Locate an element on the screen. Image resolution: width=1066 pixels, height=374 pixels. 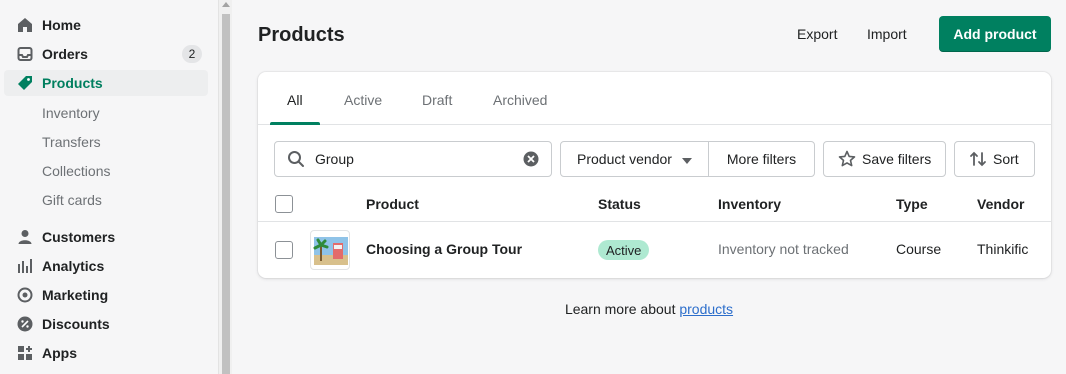
sidebar-subitem-inventory: Inventory is located at coordinates (71, 113).